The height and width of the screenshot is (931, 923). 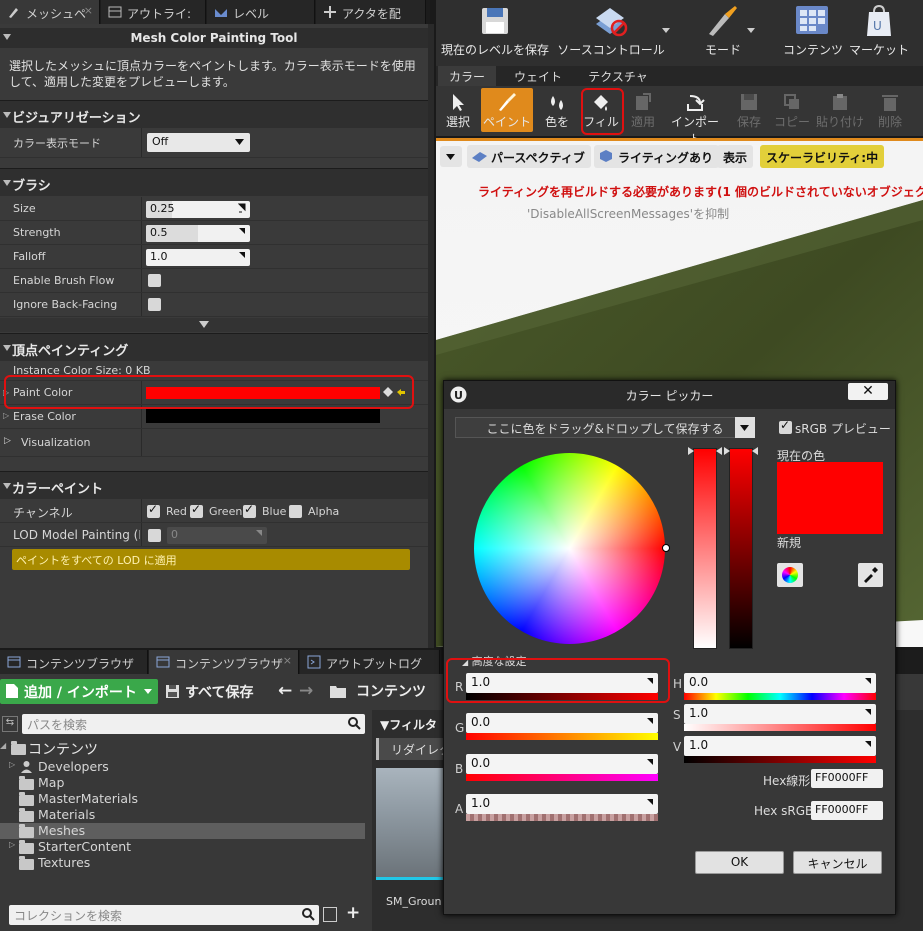 I want to click on redirector-chip: リダイレク, so click(x=411, y=749).